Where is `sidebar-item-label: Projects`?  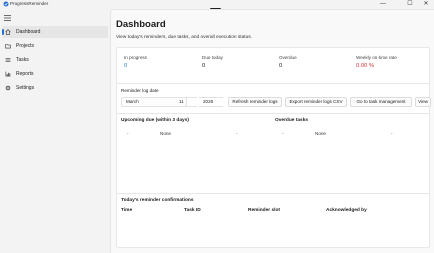
sidebar-item-label: Projects is located at coordinates (25, 46).